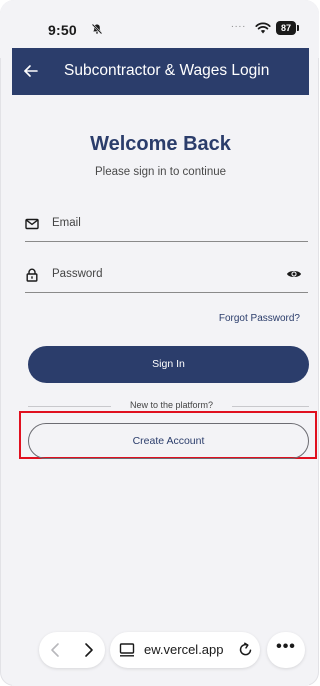 The width and height of the screenshot is (320, 686). What do you see at coordinates (263, 28) in the screenshot?
I see `wifi-icon` at bounding box center [263, 28].